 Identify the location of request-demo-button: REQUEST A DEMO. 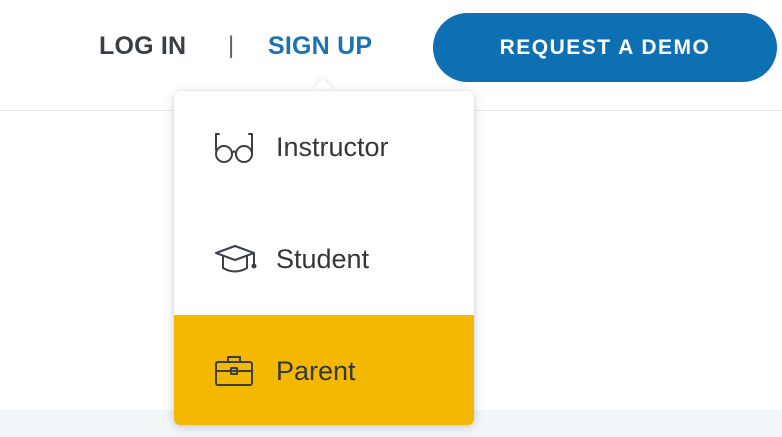
(605, 47).